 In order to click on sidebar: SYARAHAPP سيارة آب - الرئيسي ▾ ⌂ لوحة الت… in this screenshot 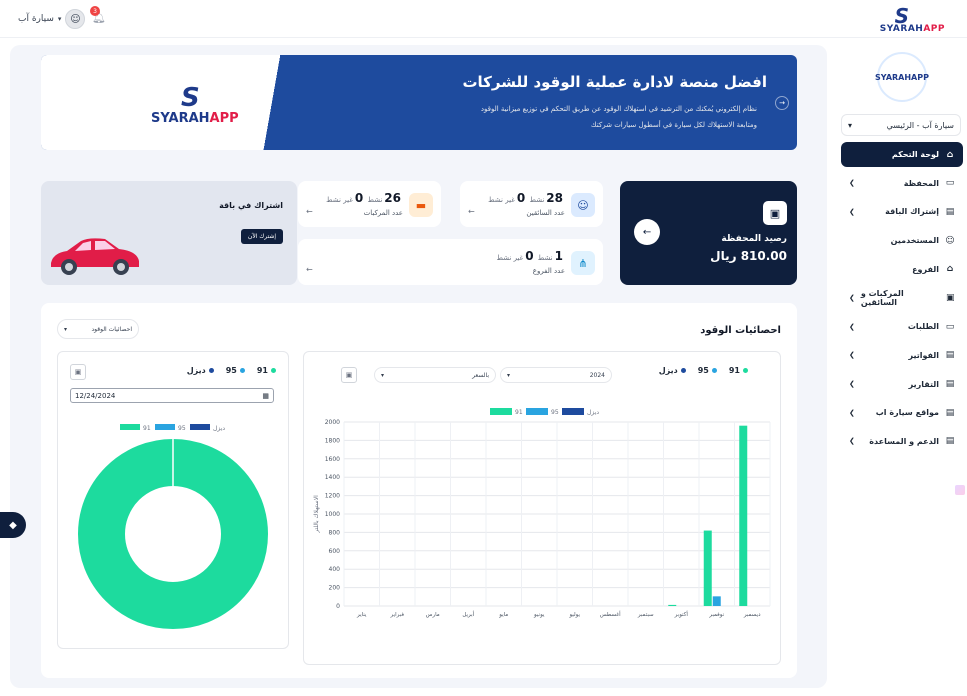, I will do `click(902, 367)`.